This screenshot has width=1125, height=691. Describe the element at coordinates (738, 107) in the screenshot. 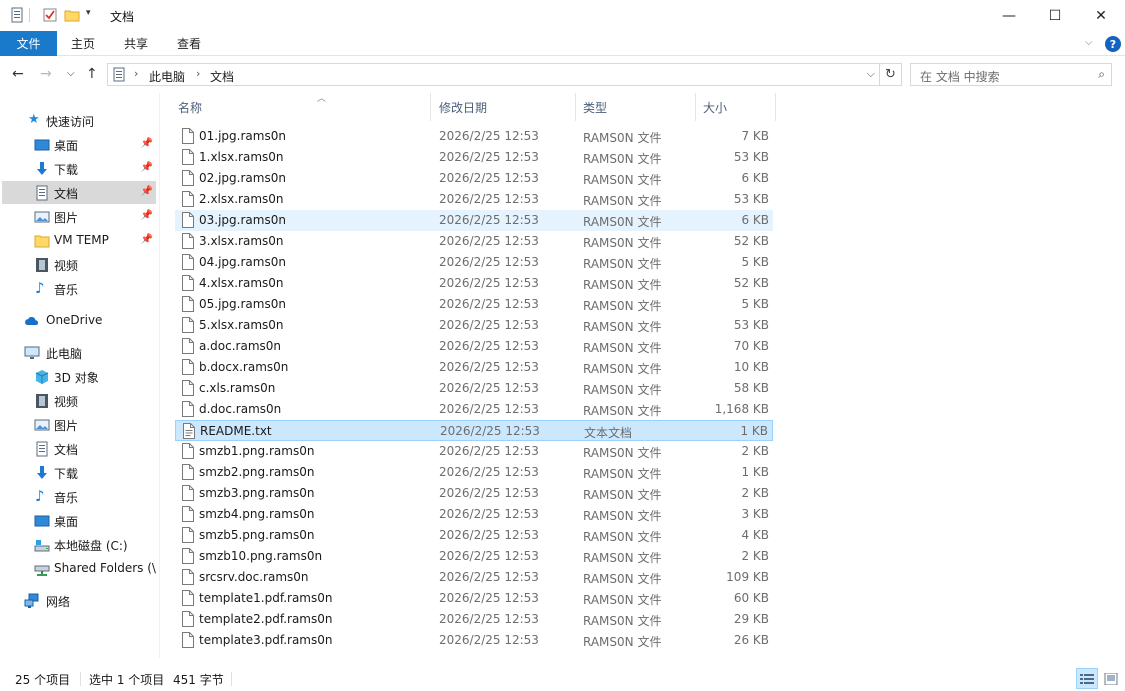

I see `column-header-size: 大小` at that location.